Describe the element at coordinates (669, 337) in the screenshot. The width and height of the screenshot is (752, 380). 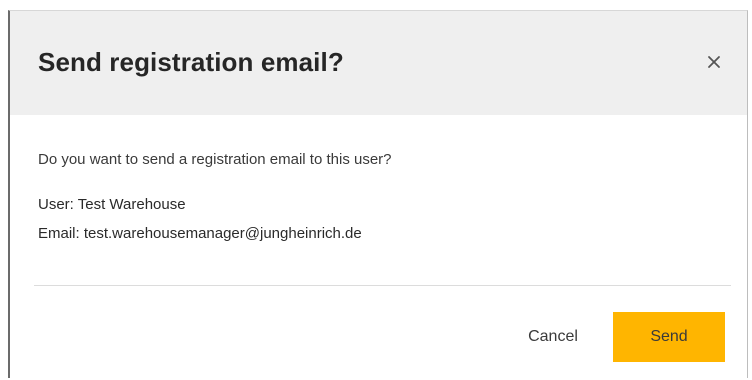
I see `send-button: Send` at that location.